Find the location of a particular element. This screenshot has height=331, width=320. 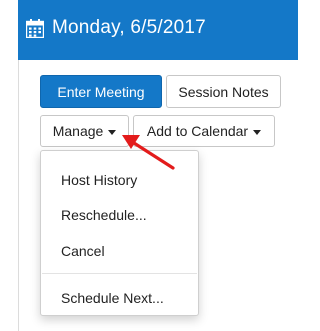

manage-label: Manage is located at coordinates (78, 131).